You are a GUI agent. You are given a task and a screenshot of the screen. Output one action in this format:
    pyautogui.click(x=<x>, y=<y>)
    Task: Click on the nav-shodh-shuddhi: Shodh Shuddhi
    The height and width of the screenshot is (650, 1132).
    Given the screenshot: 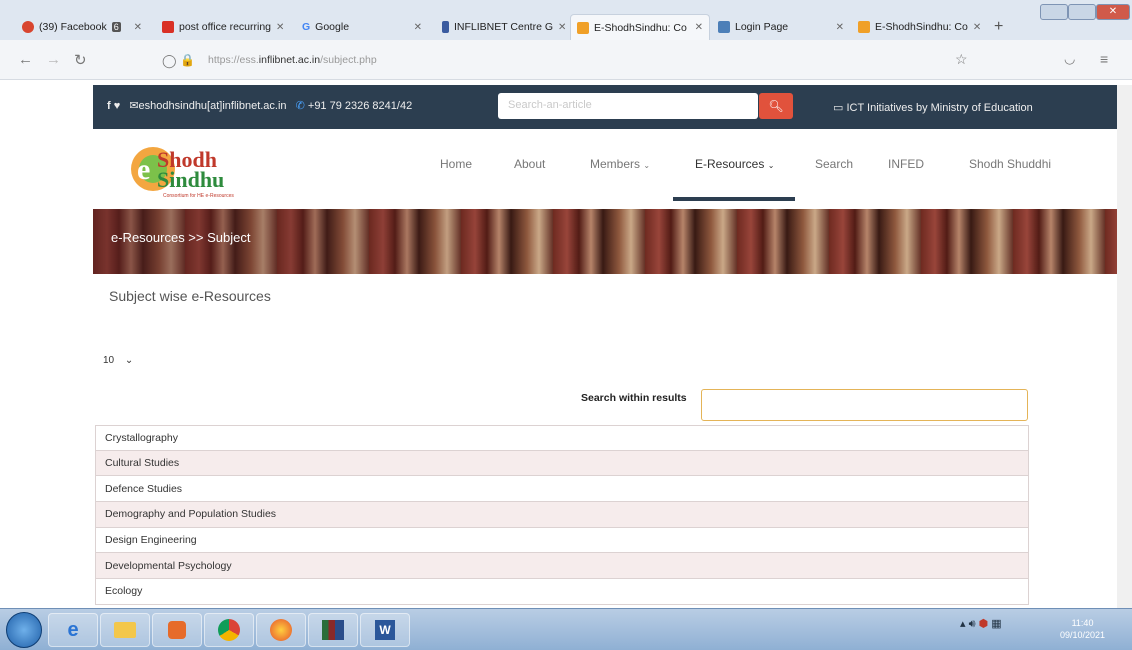 What is the action you would take?
    pyautogui.click(x=1010, y=164)
    